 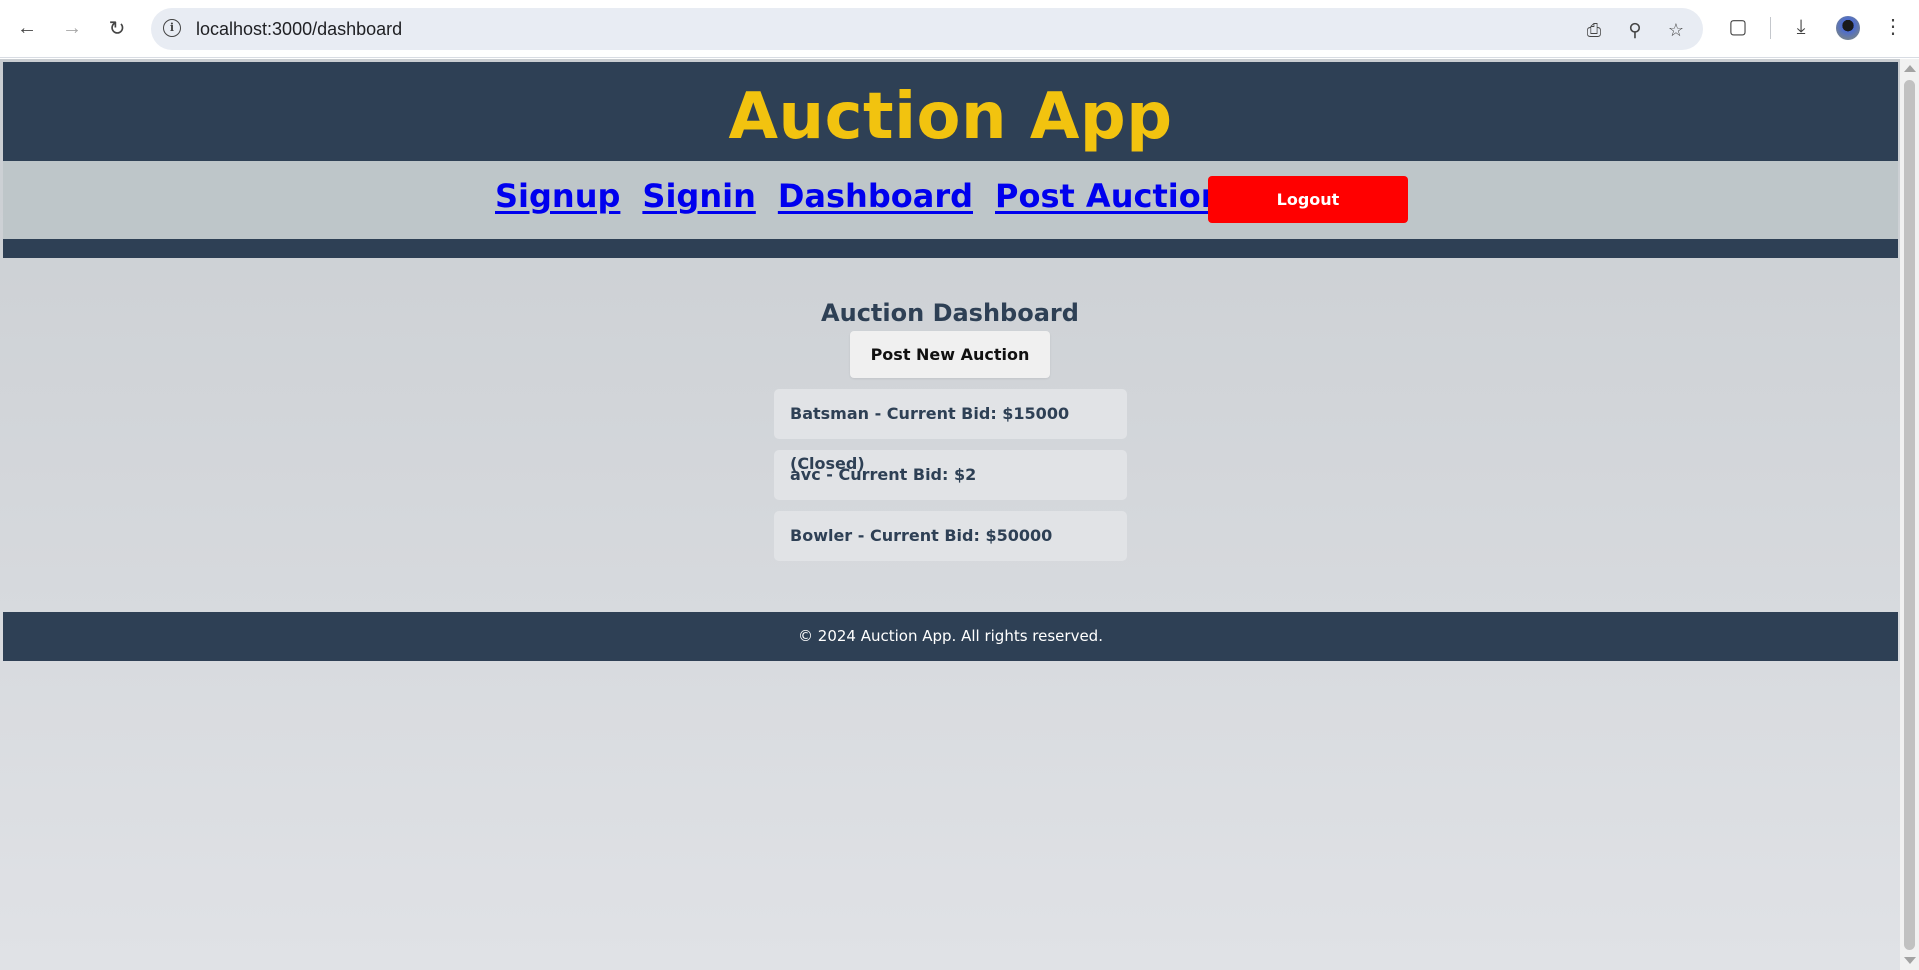 I want to click on nav-link-signin: Signin, so click(x=698, y=196).